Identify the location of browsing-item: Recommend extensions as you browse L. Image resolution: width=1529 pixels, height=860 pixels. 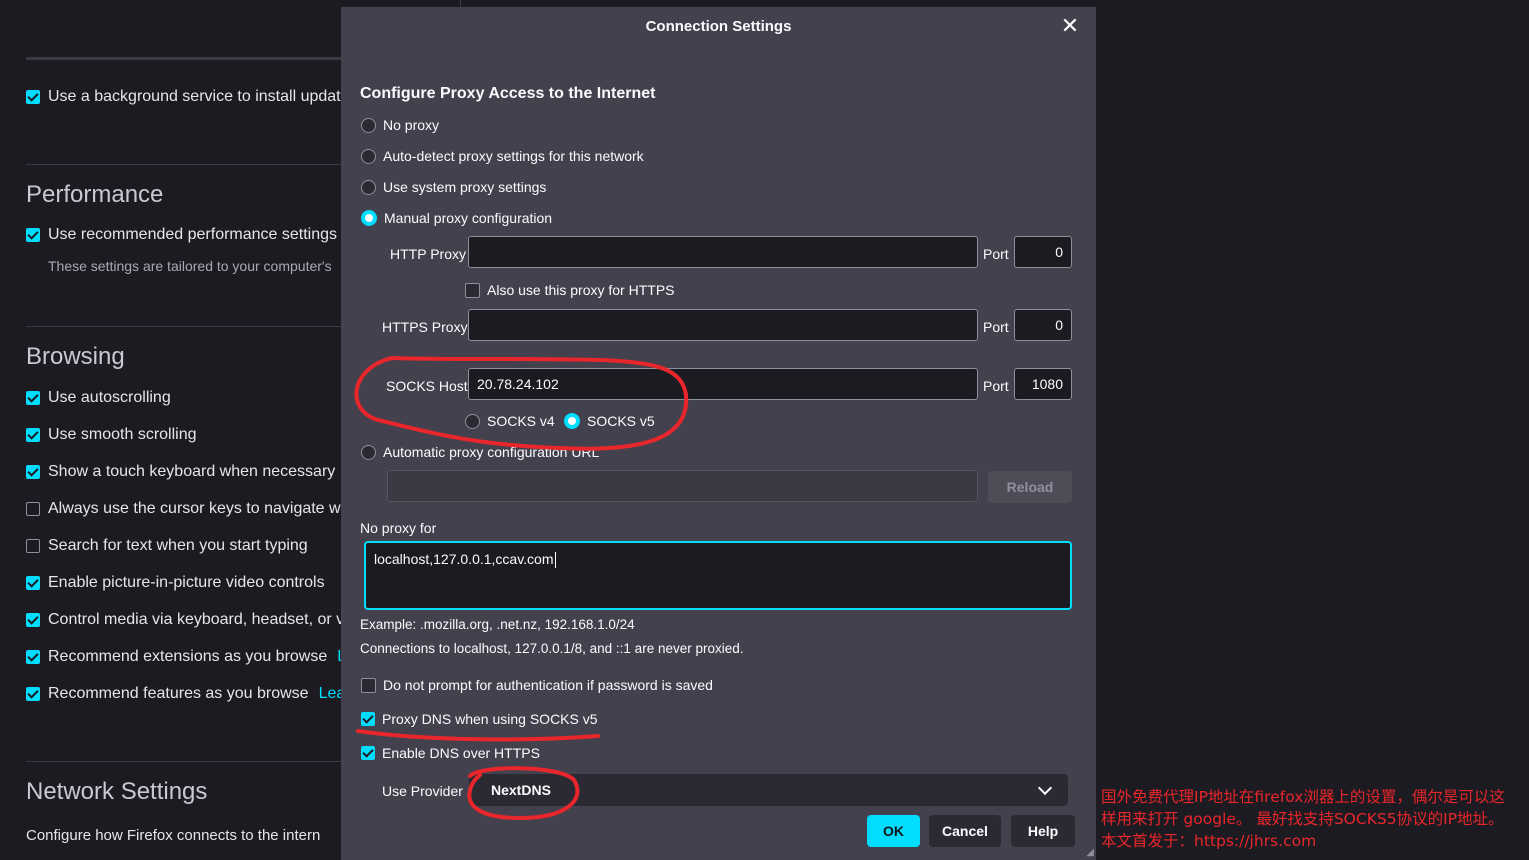
(183, 657).